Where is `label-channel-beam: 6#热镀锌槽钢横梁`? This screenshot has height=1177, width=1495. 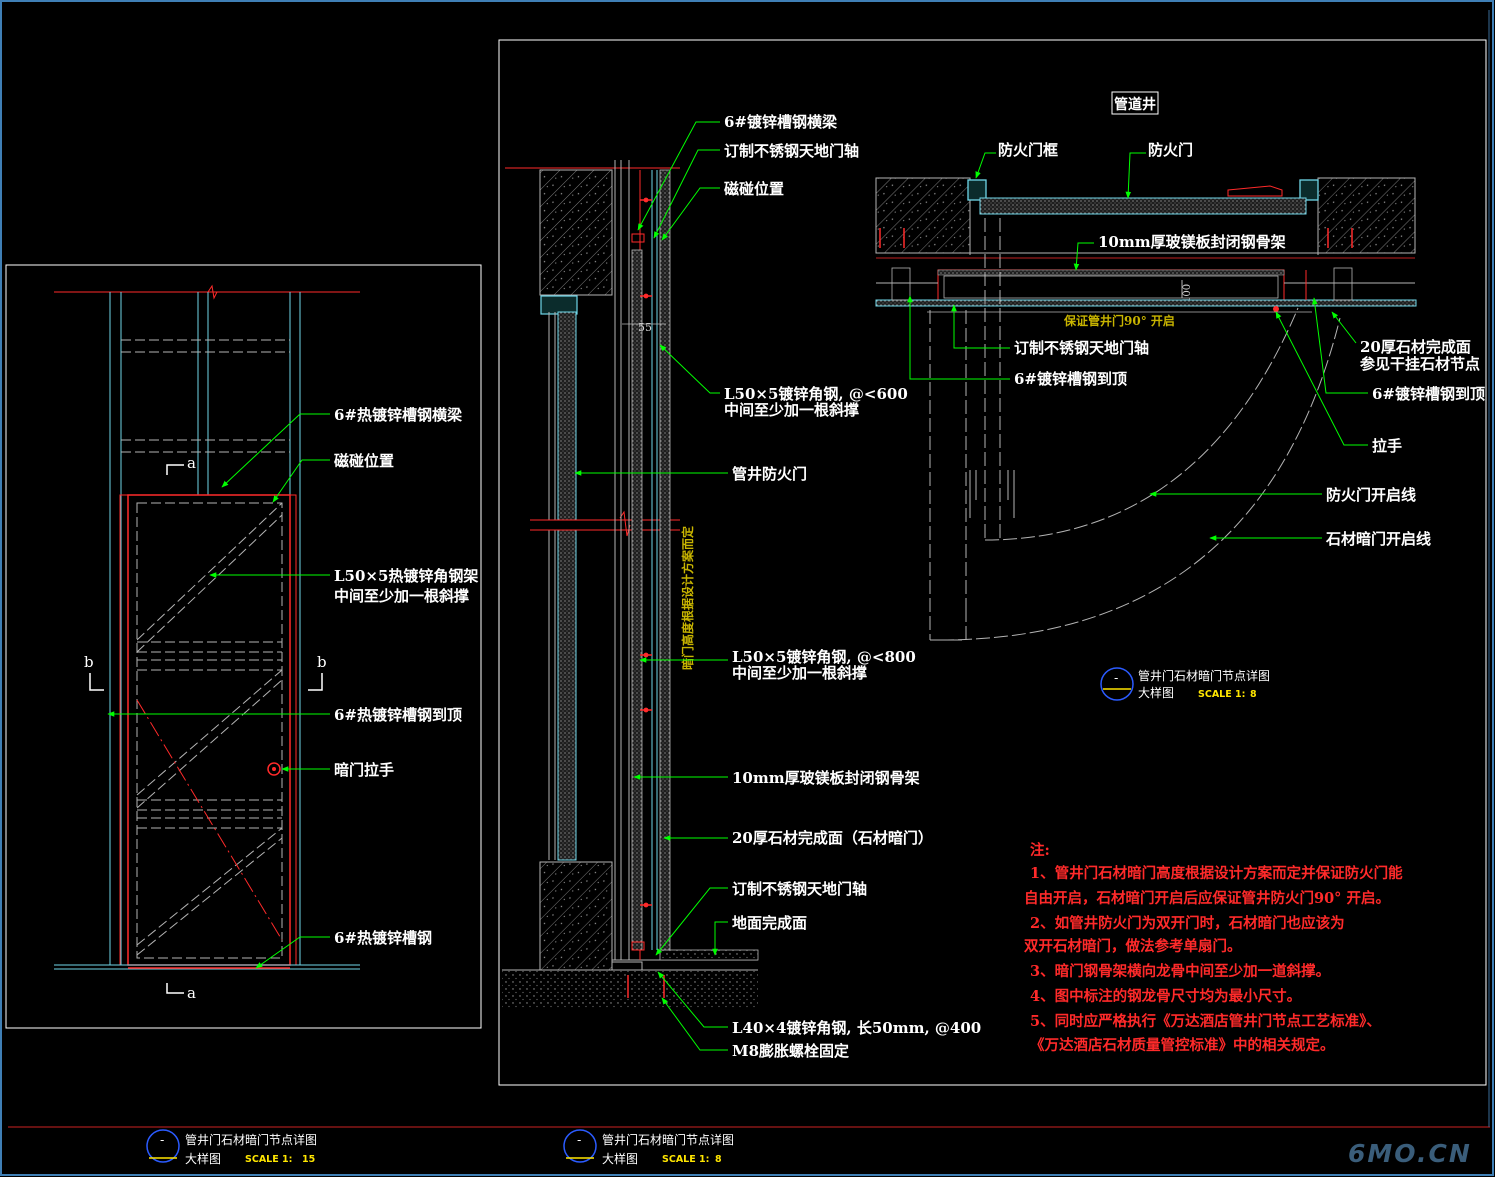
label-channel-beam: 6#热镀锌槽钢横梁 is located at coordinates (398, 415).